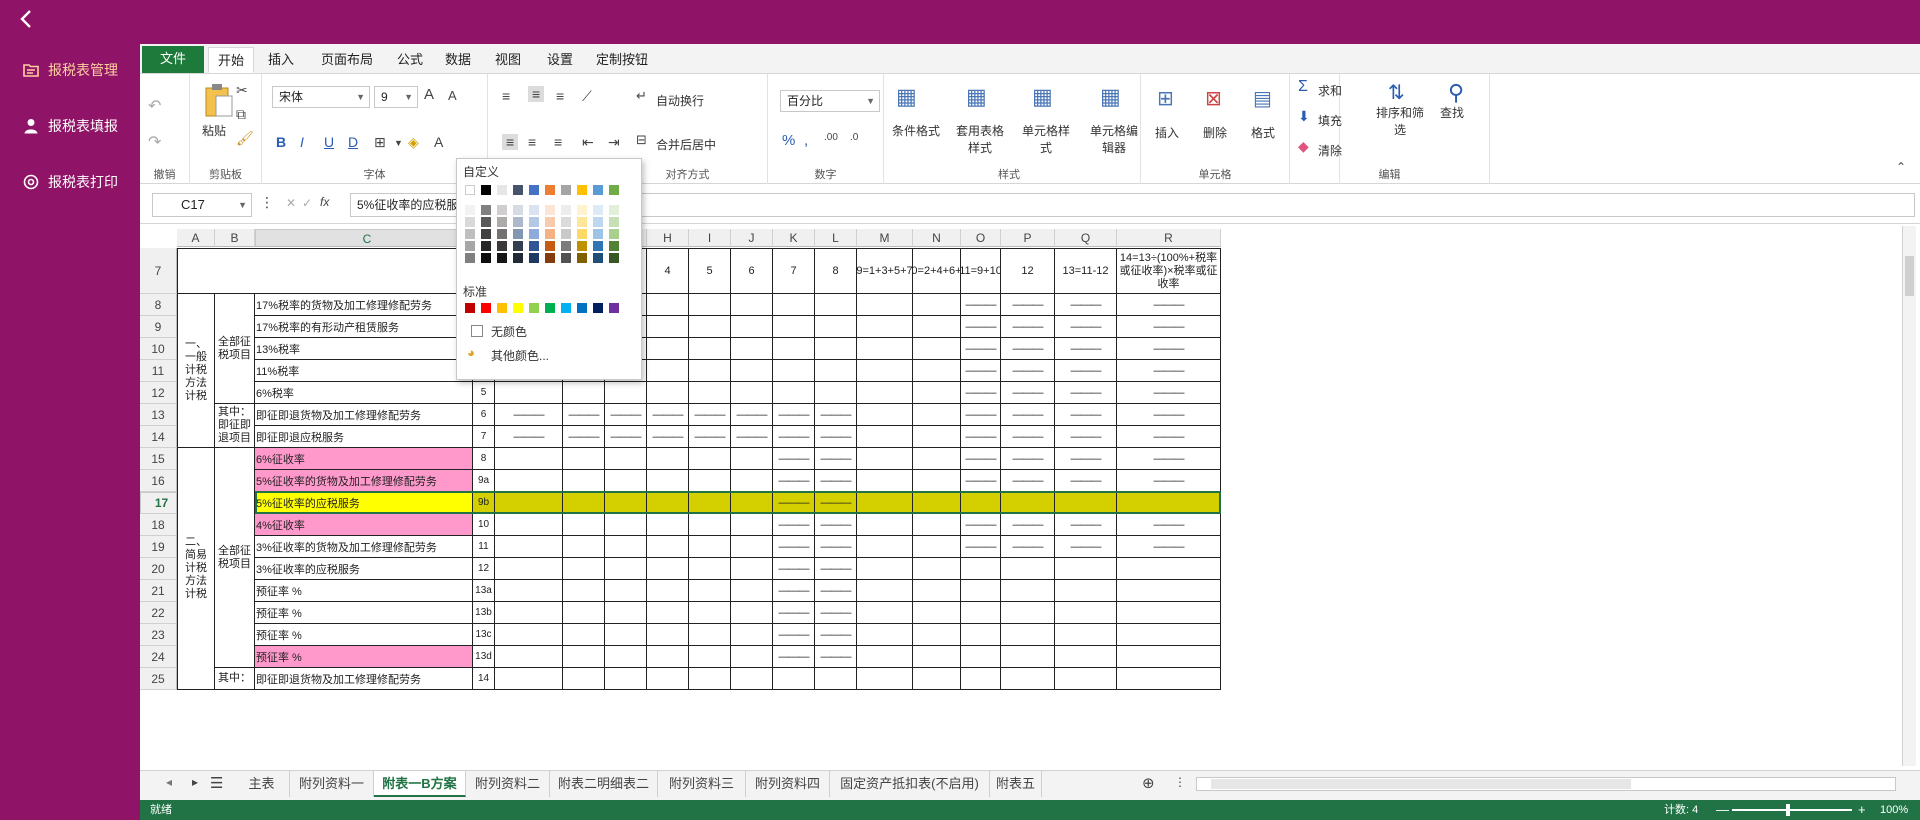 The height and width of the screenshot is (820, 1920). Describe the element at coordinates (506, 96) in the screenshot. I see `align-top-icon: ≡` at that location.